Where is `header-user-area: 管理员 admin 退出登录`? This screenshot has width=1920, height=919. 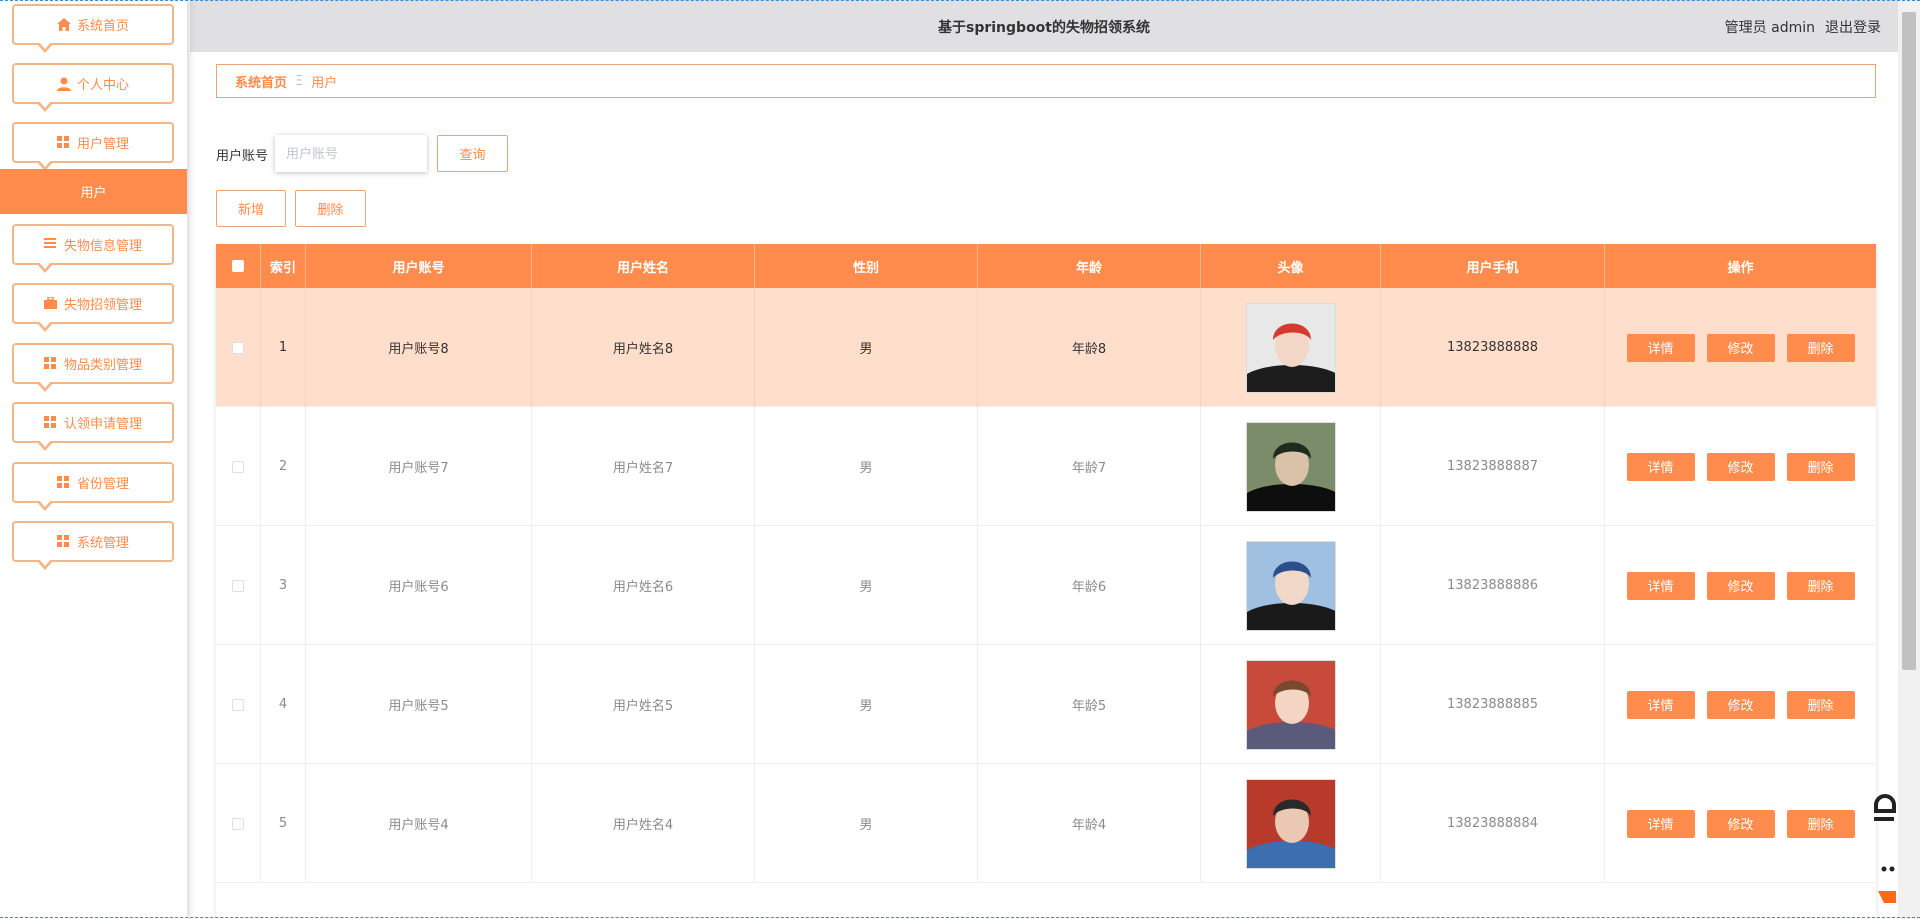 header-user-area: 管理员 admin 退出登录 is located at coordinates (1803, 27).